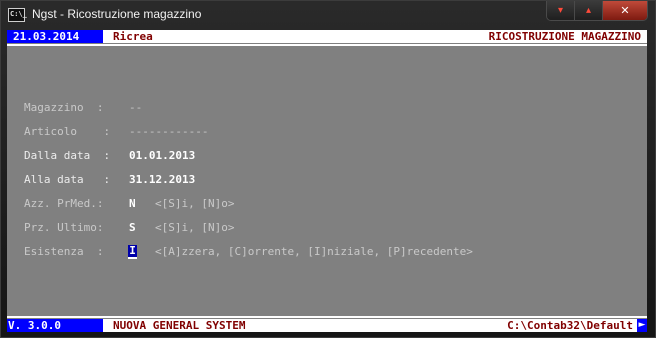 The width and height of the screenshot is (656, 338). I want to click on field-prz-ultimo-value: S, so click(132, 228).